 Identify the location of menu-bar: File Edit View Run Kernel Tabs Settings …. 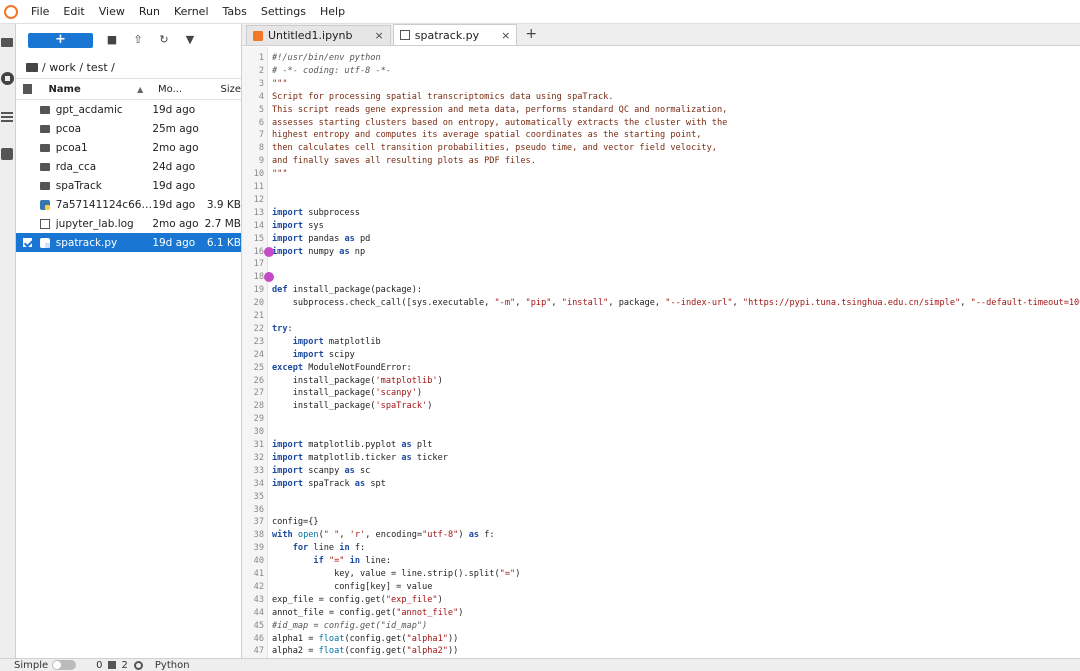
(540, 12).